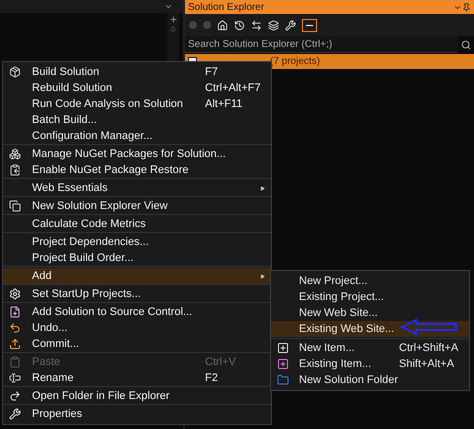  Describe the element at coordinates (15, 206) in the screenshot. I see `copy-icon` at that location.